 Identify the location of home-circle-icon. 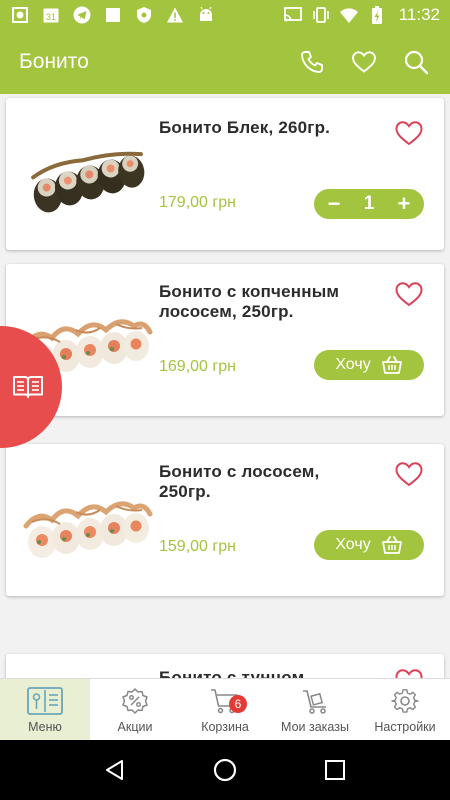
(225, 770).